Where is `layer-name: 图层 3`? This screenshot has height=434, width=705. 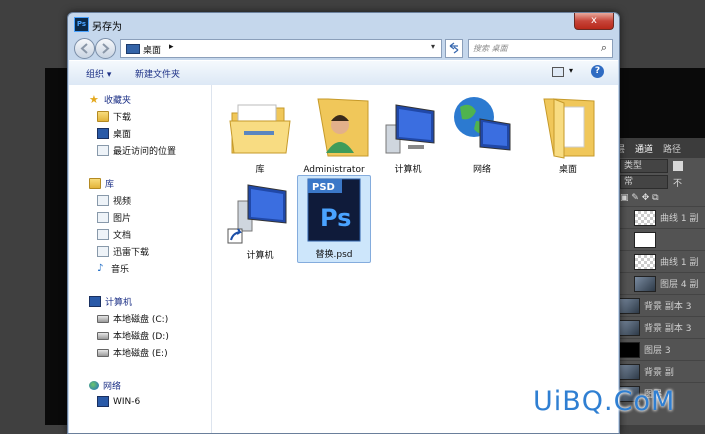
layer-name: 图层 3 is located at coordinates (657, 351).